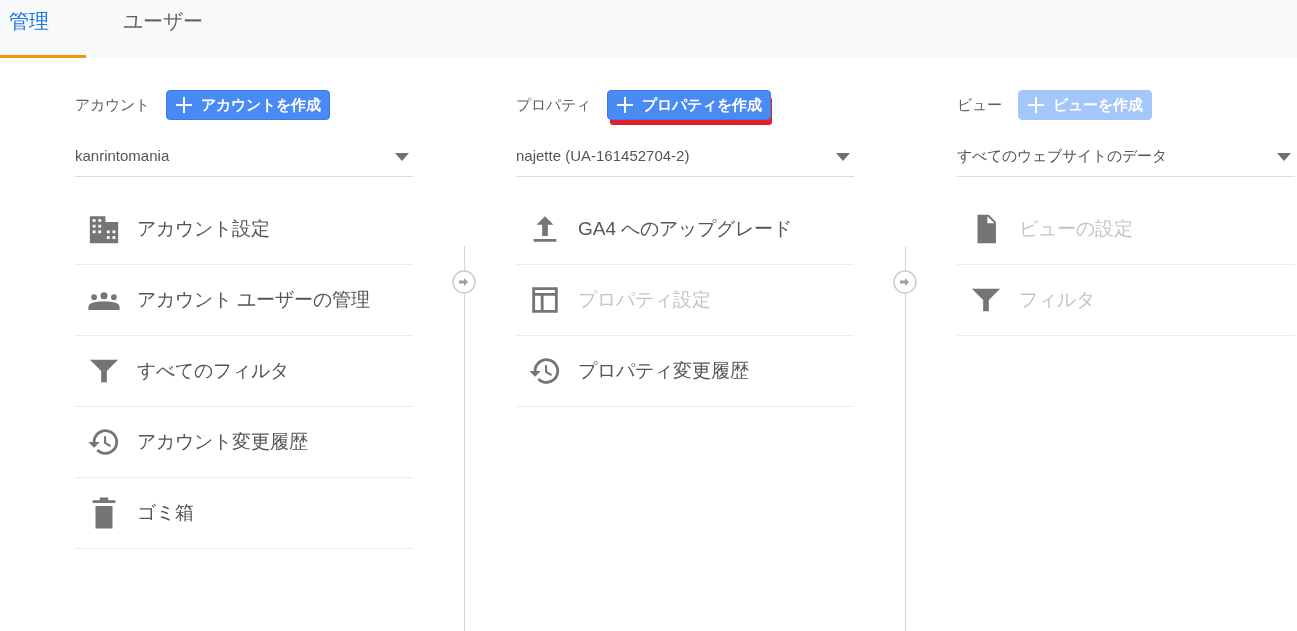  What do you see at coordinates (685, 229) in the screenshot?
I see `menu-item: GA4 へのアップグレード` at bounding box center [685, 229].